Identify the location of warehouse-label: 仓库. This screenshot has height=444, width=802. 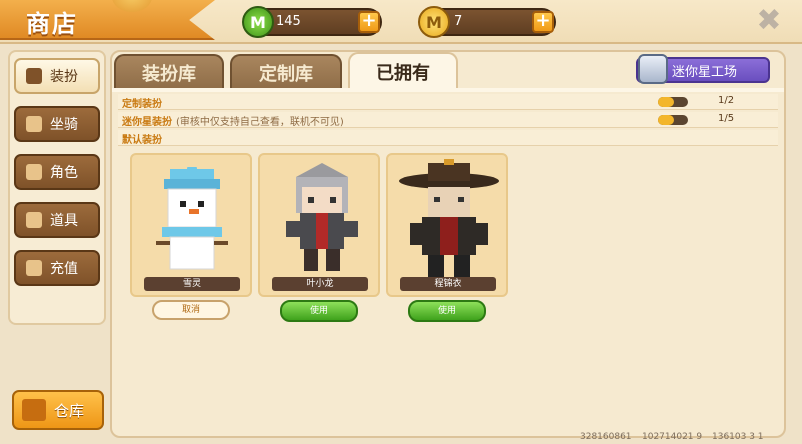
(69, 410).